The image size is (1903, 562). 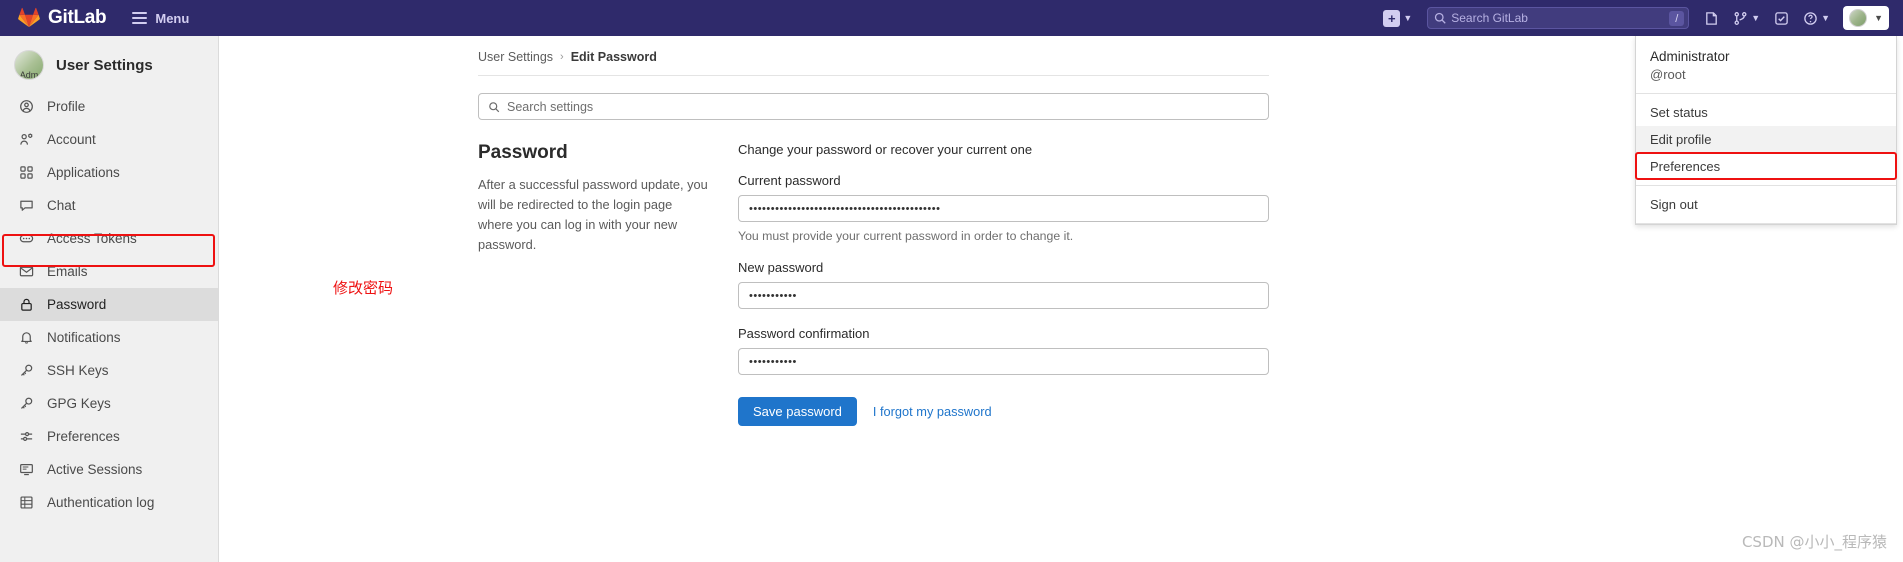 I want to click on sliders-icon, so click(x=26, y=437).